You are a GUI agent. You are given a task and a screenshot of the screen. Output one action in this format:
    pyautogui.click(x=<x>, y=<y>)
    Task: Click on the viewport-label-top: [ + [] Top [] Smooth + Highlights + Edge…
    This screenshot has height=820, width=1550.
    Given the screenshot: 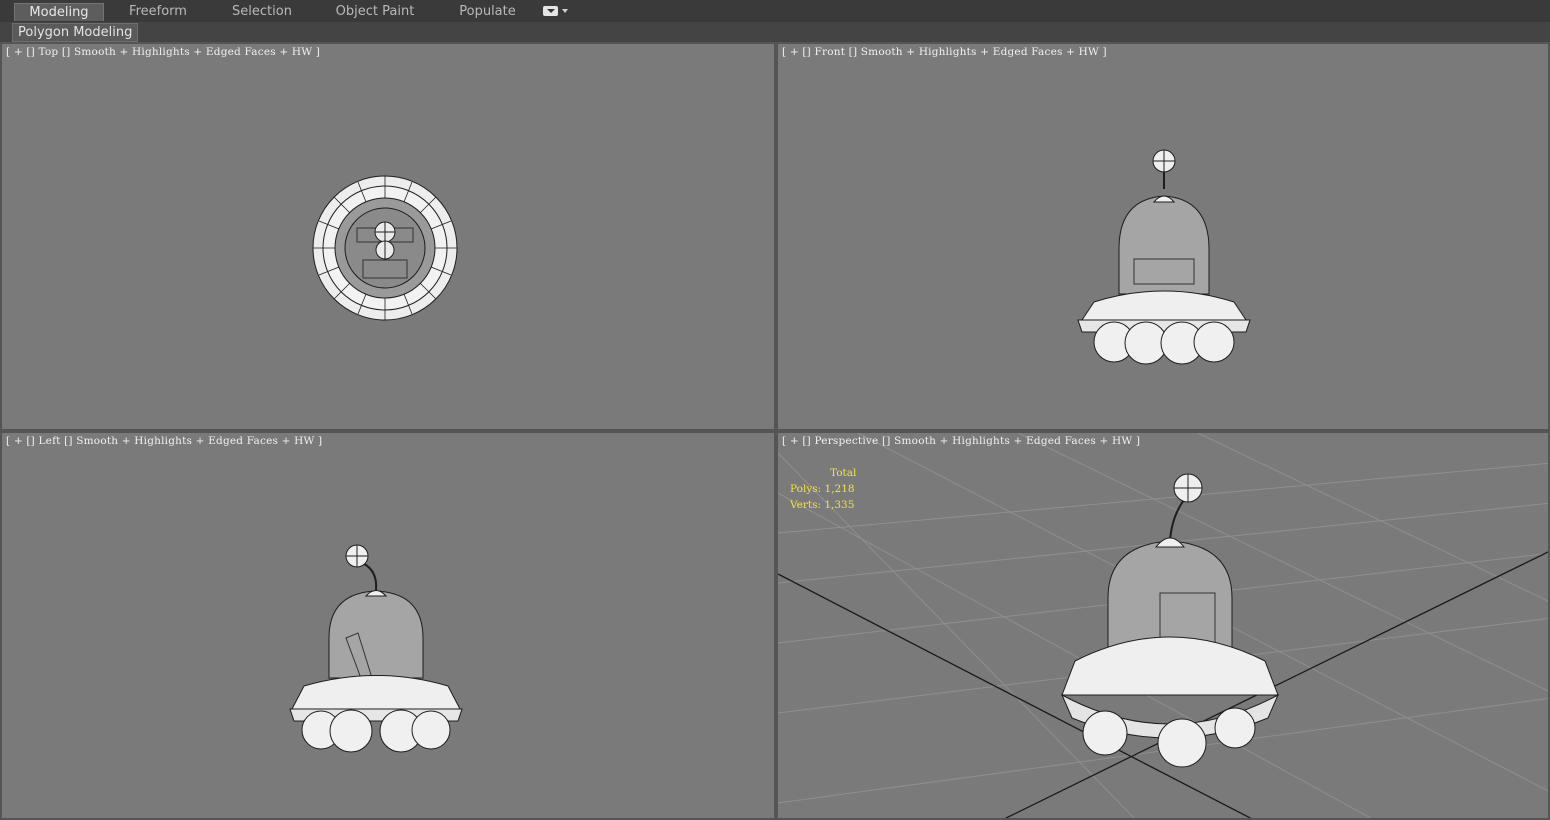 What is the action you would take?
    pyautogui.click(x=163, y=52)
    